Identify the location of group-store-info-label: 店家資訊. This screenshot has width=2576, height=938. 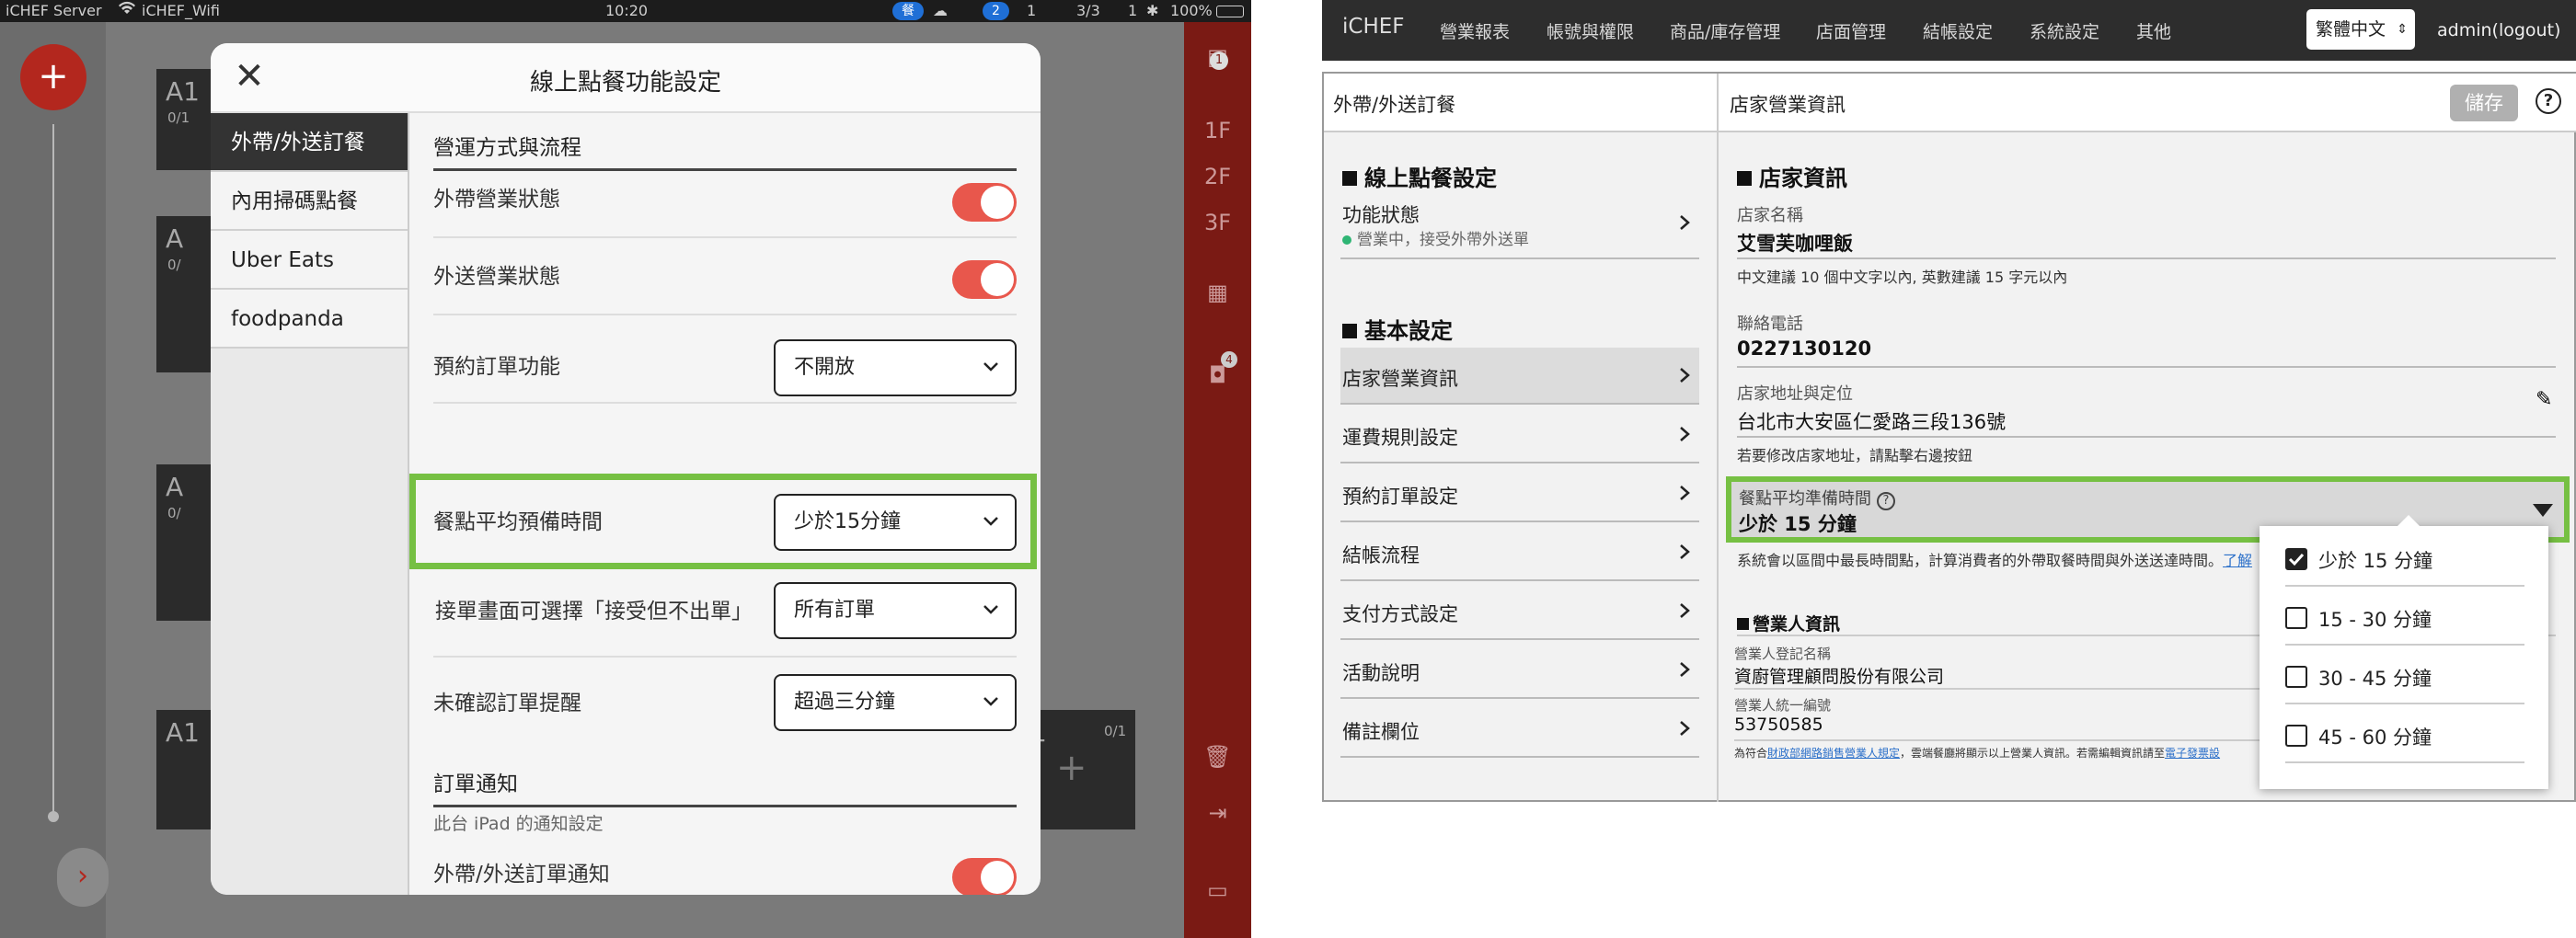
(1803, 179).